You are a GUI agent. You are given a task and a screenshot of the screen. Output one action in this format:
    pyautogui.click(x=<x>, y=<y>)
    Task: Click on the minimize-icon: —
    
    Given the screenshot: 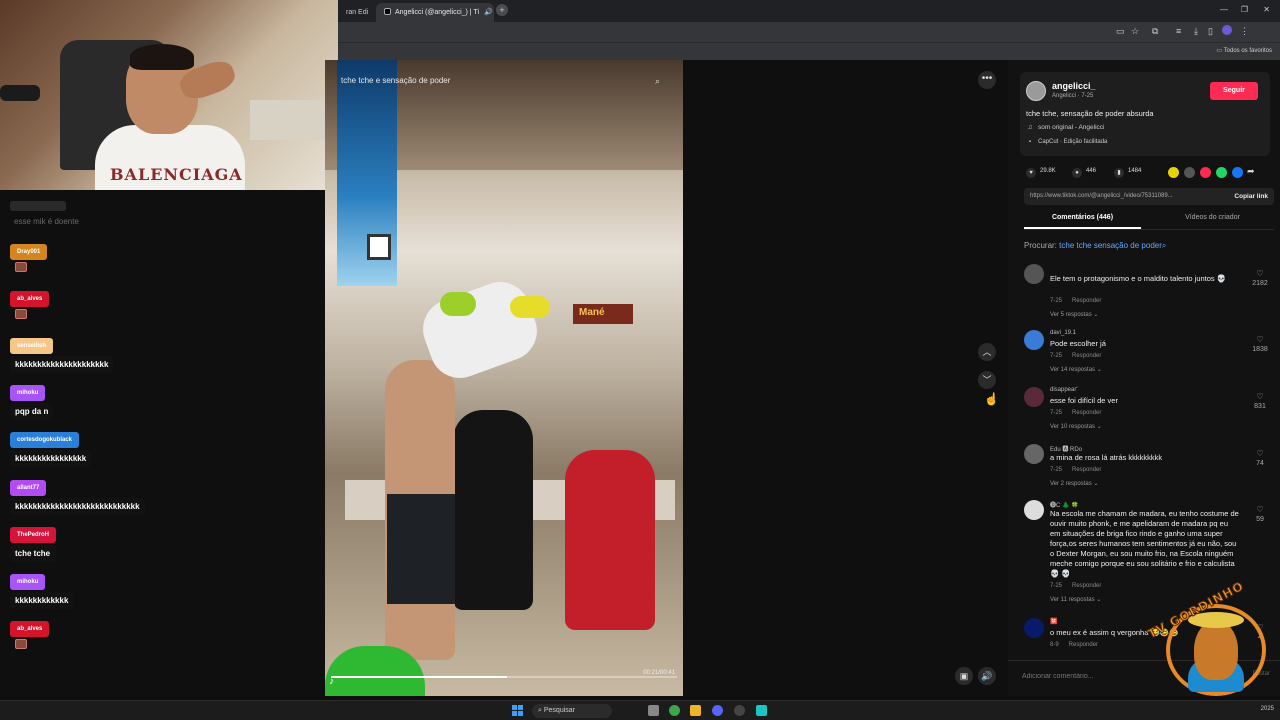 What is the action you would take?
    pyautogui.click(x=1224, y=9)
    